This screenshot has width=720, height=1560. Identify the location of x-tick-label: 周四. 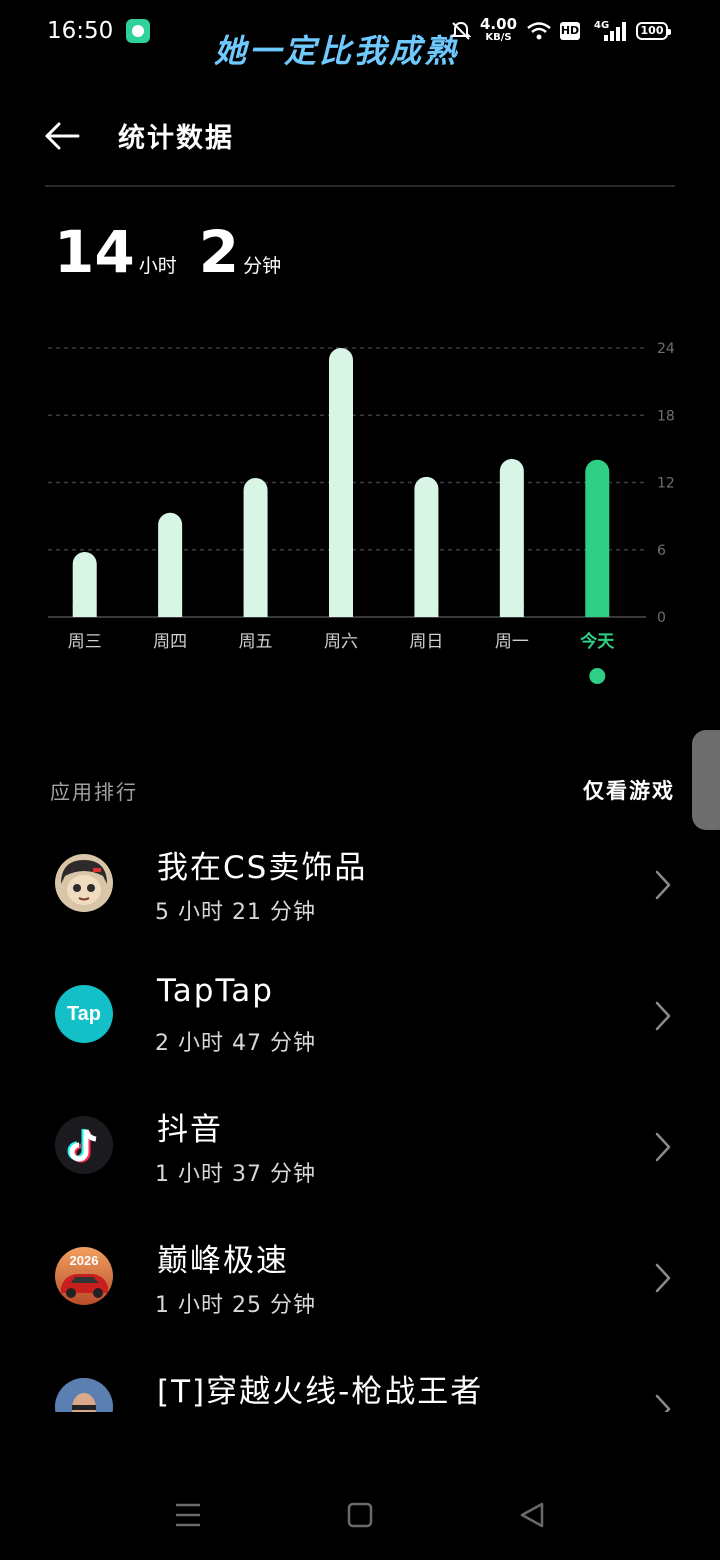
(170, 642).